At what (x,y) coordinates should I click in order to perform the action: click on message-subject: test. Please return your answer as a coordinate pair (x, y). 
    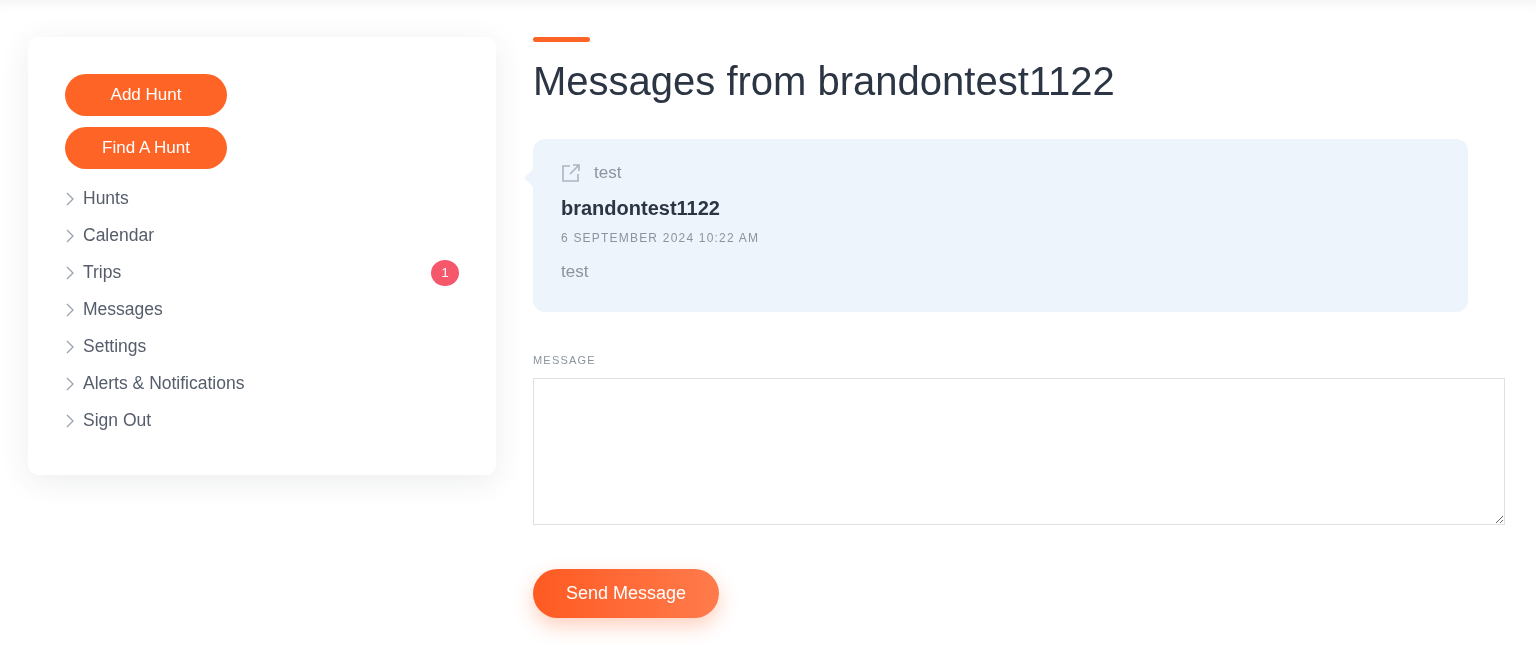
    Looking at the image, I should click on (608, 173).